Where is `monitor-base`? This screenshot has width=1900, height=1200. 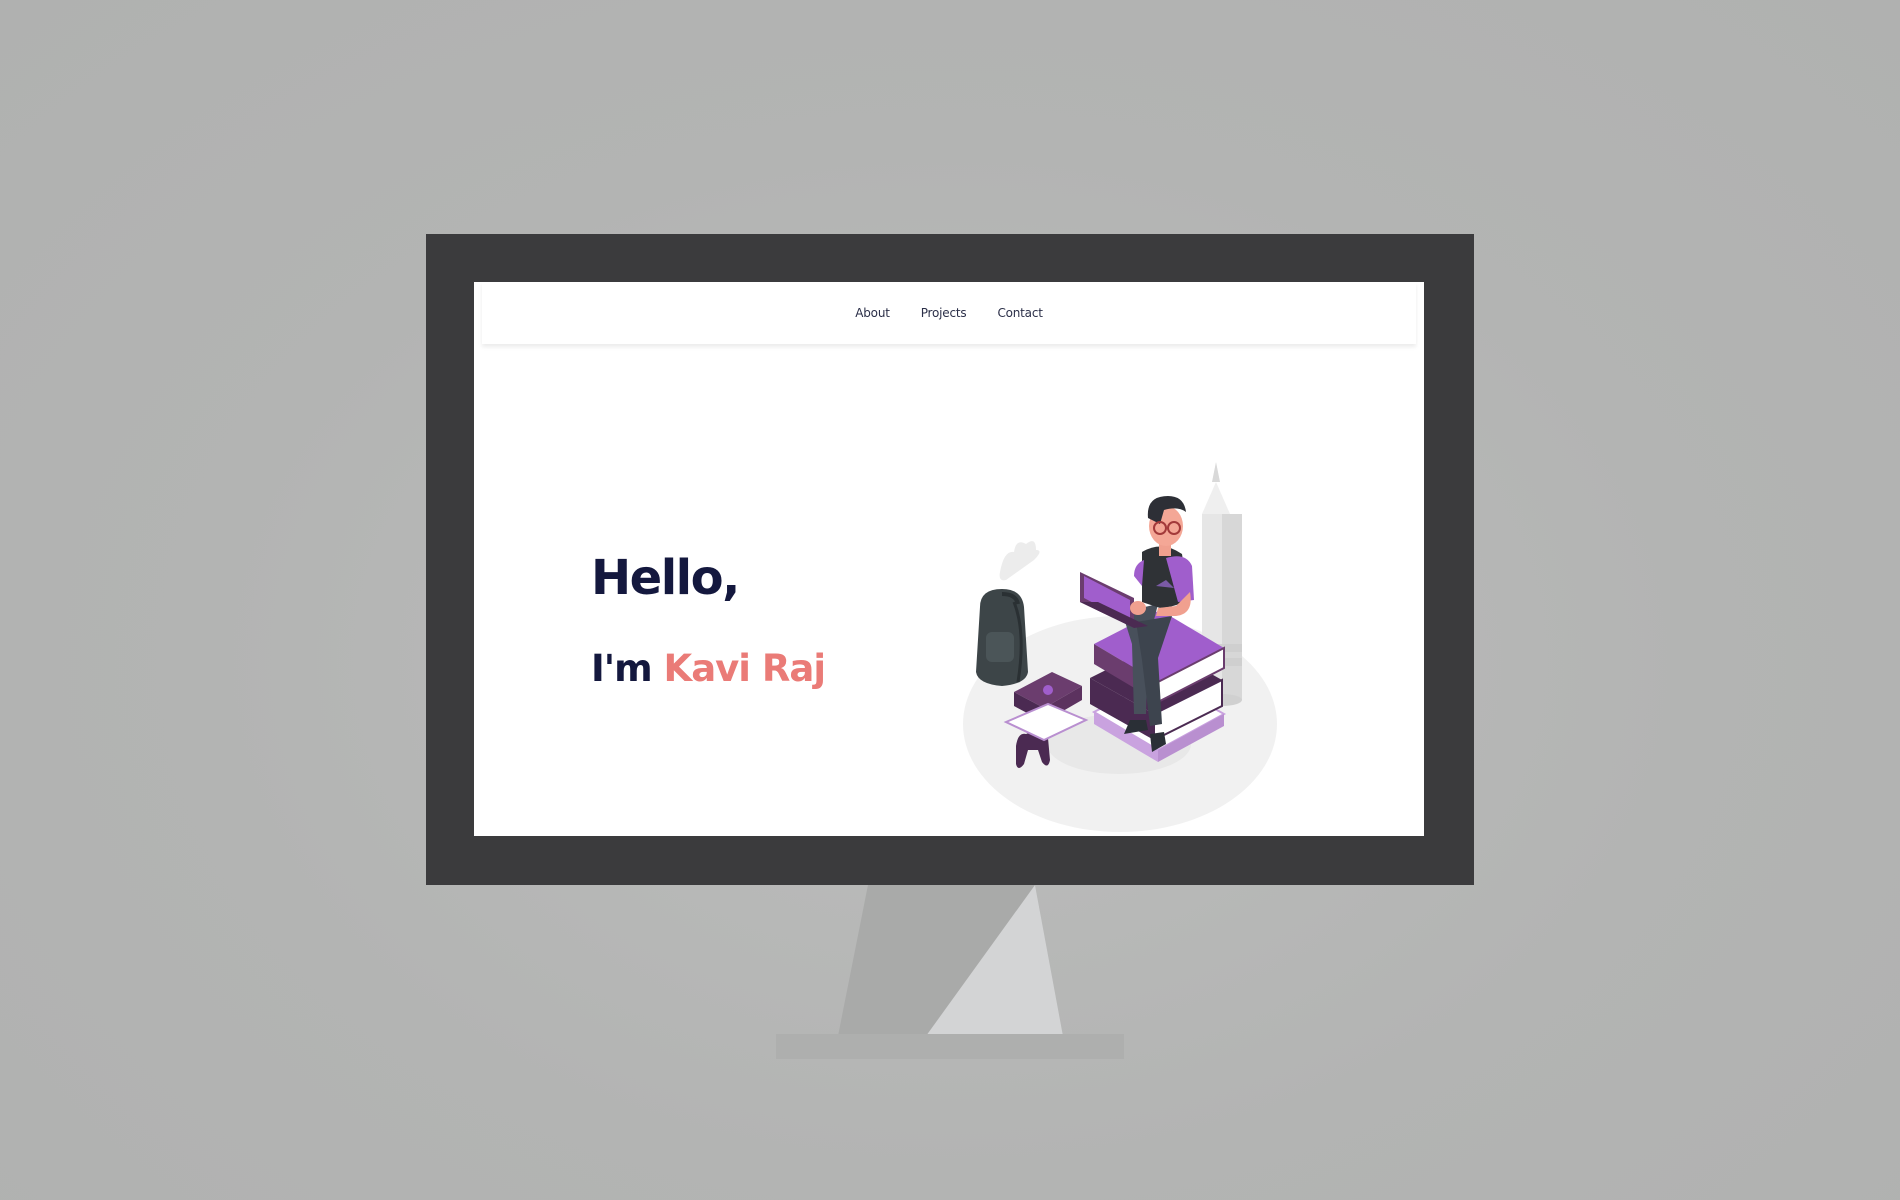
monitor-base is located at coordinates (950, 1046).